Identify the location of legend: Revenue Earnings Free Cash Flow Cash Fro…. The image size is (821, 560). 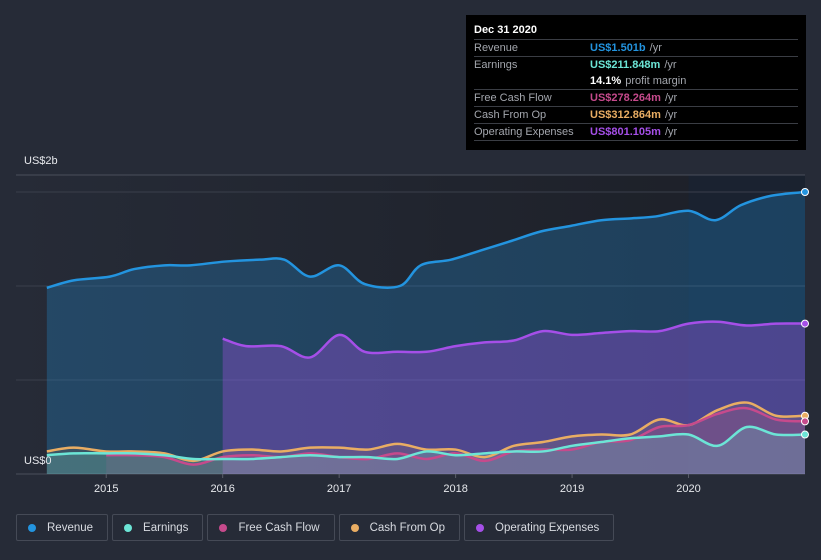
(315, 527).